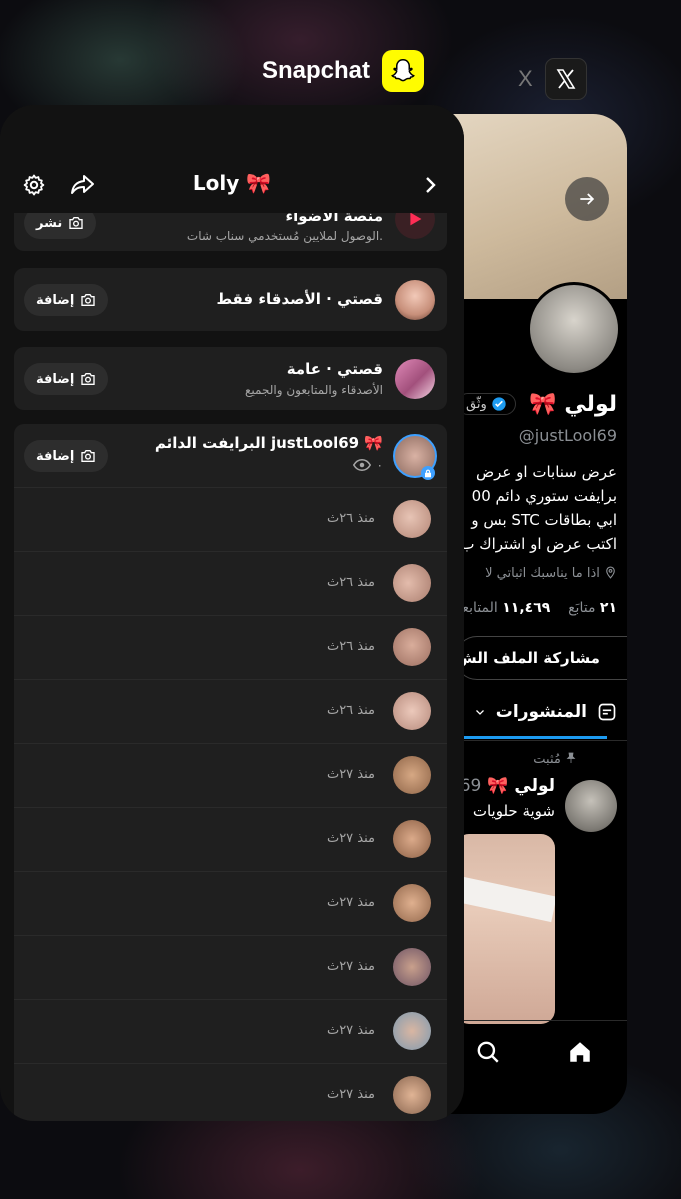 Image resolution: width=681 pixels, height=1199 pixels. I want to click on chevron-down-icon, so click(479, 712).